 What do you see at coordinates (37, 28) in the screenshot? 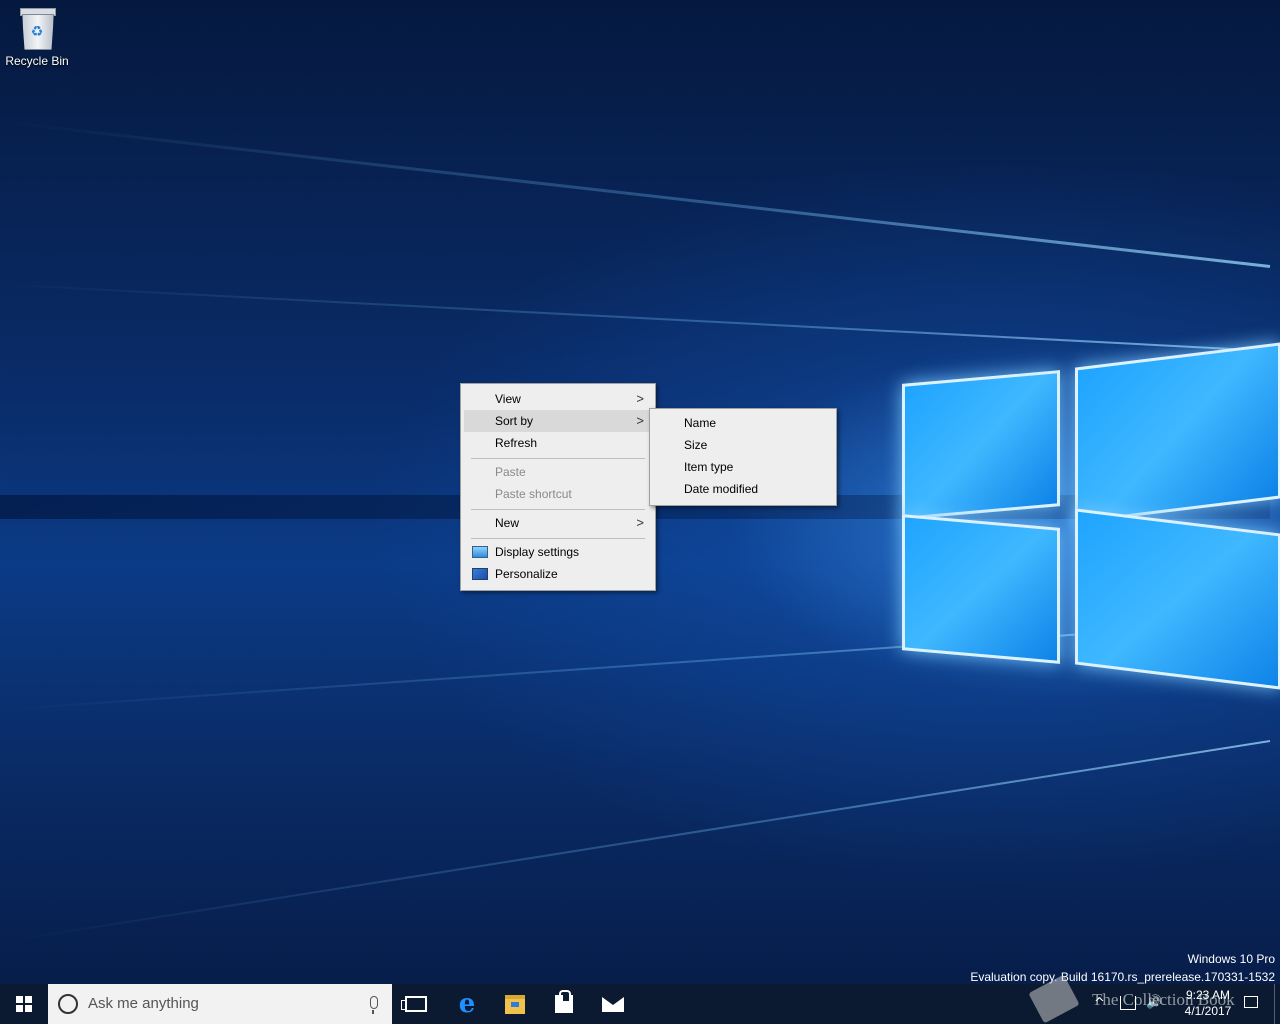
I see `recycle-bin-icon: ♻` at bounding box center [37, 28].